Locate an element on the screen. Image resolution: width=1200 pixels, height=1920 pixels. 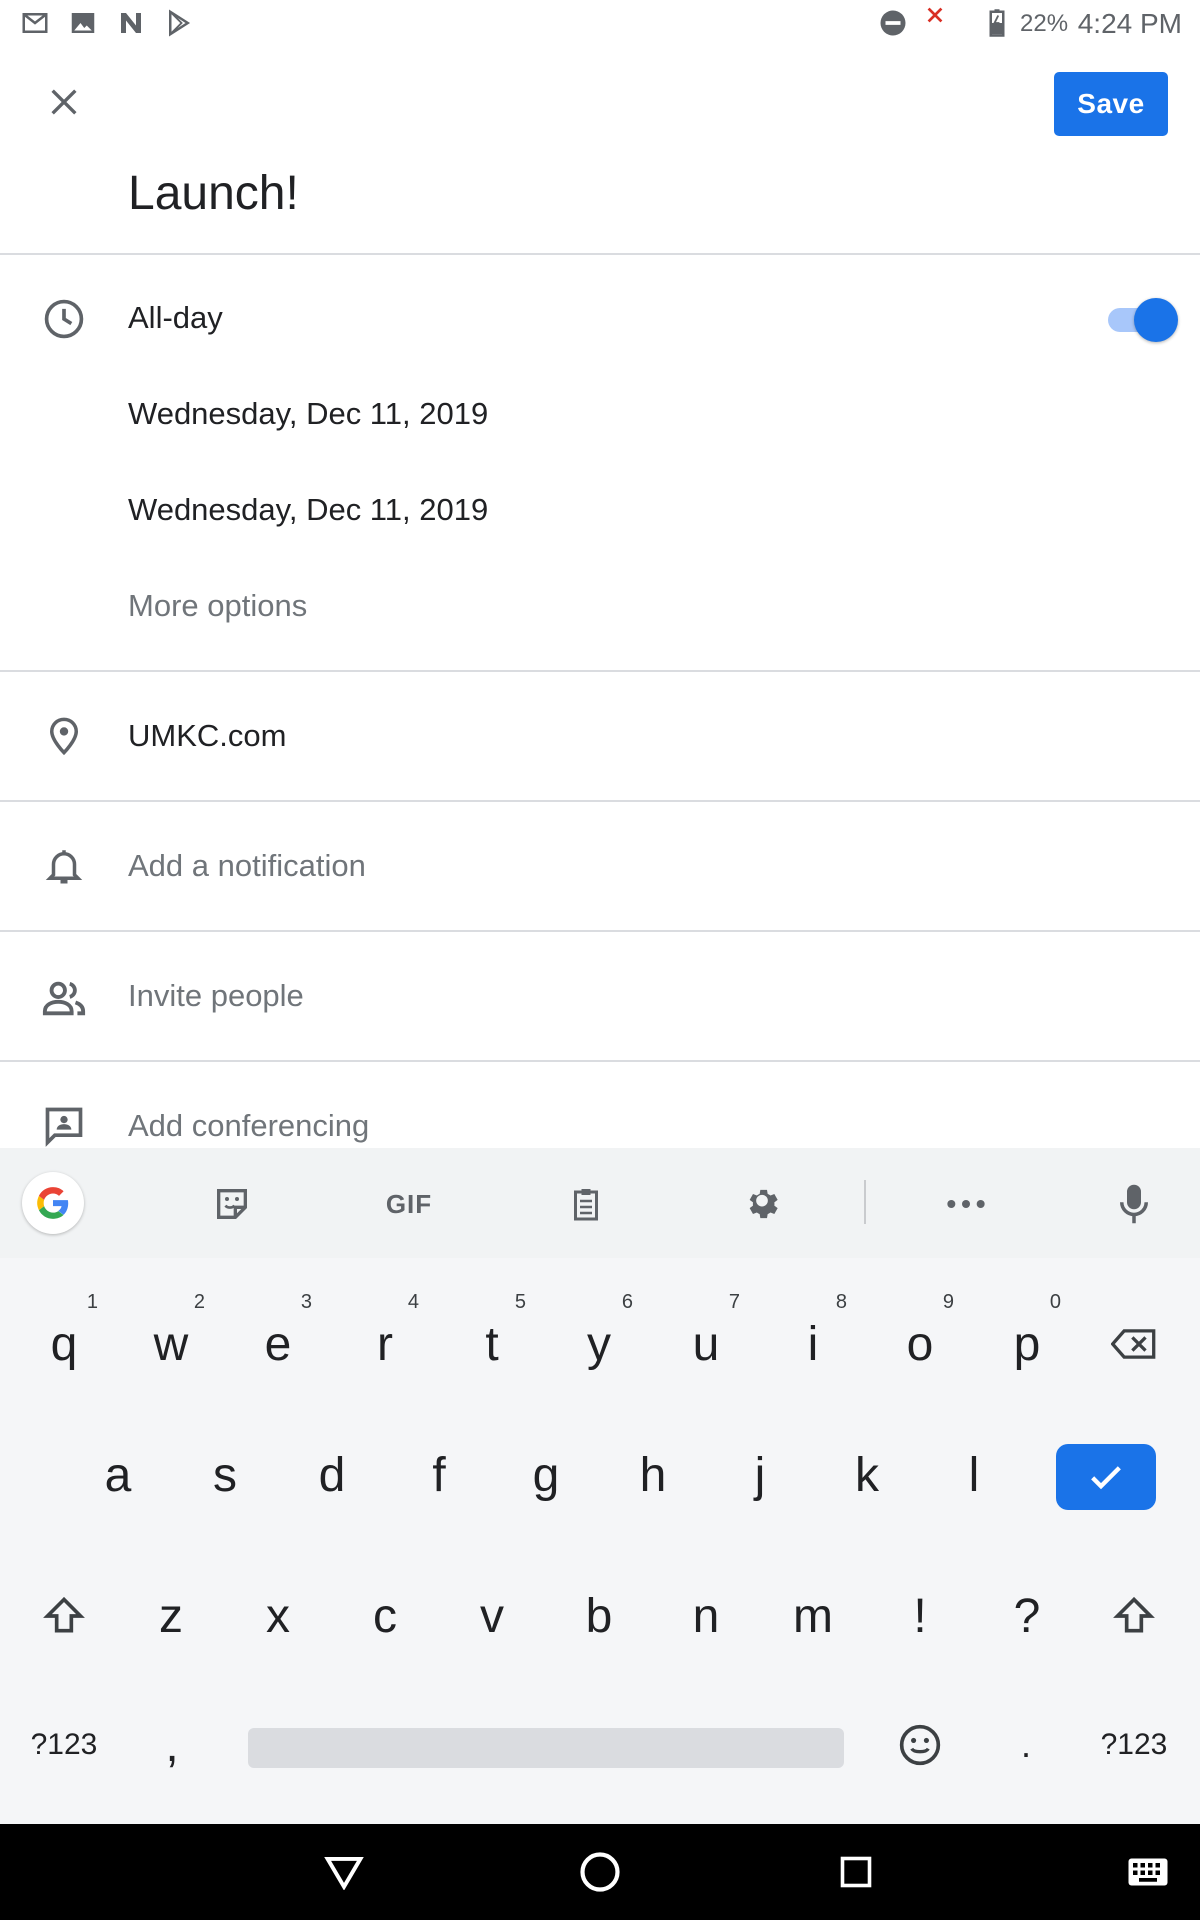
enter-key is located at coordinates (1106, 1477).